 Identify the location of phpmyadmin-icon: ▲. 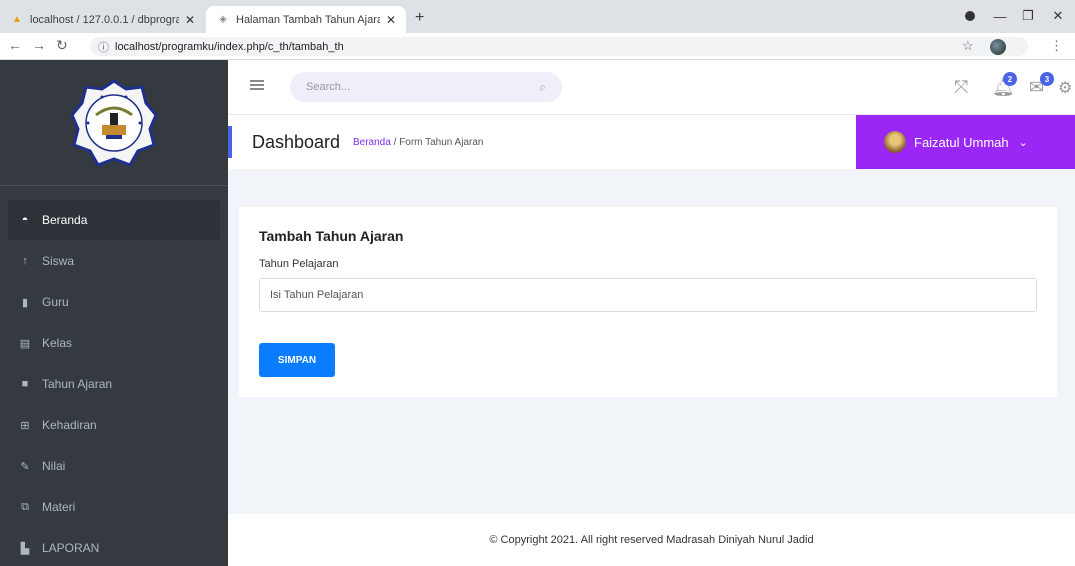
(17, 19).